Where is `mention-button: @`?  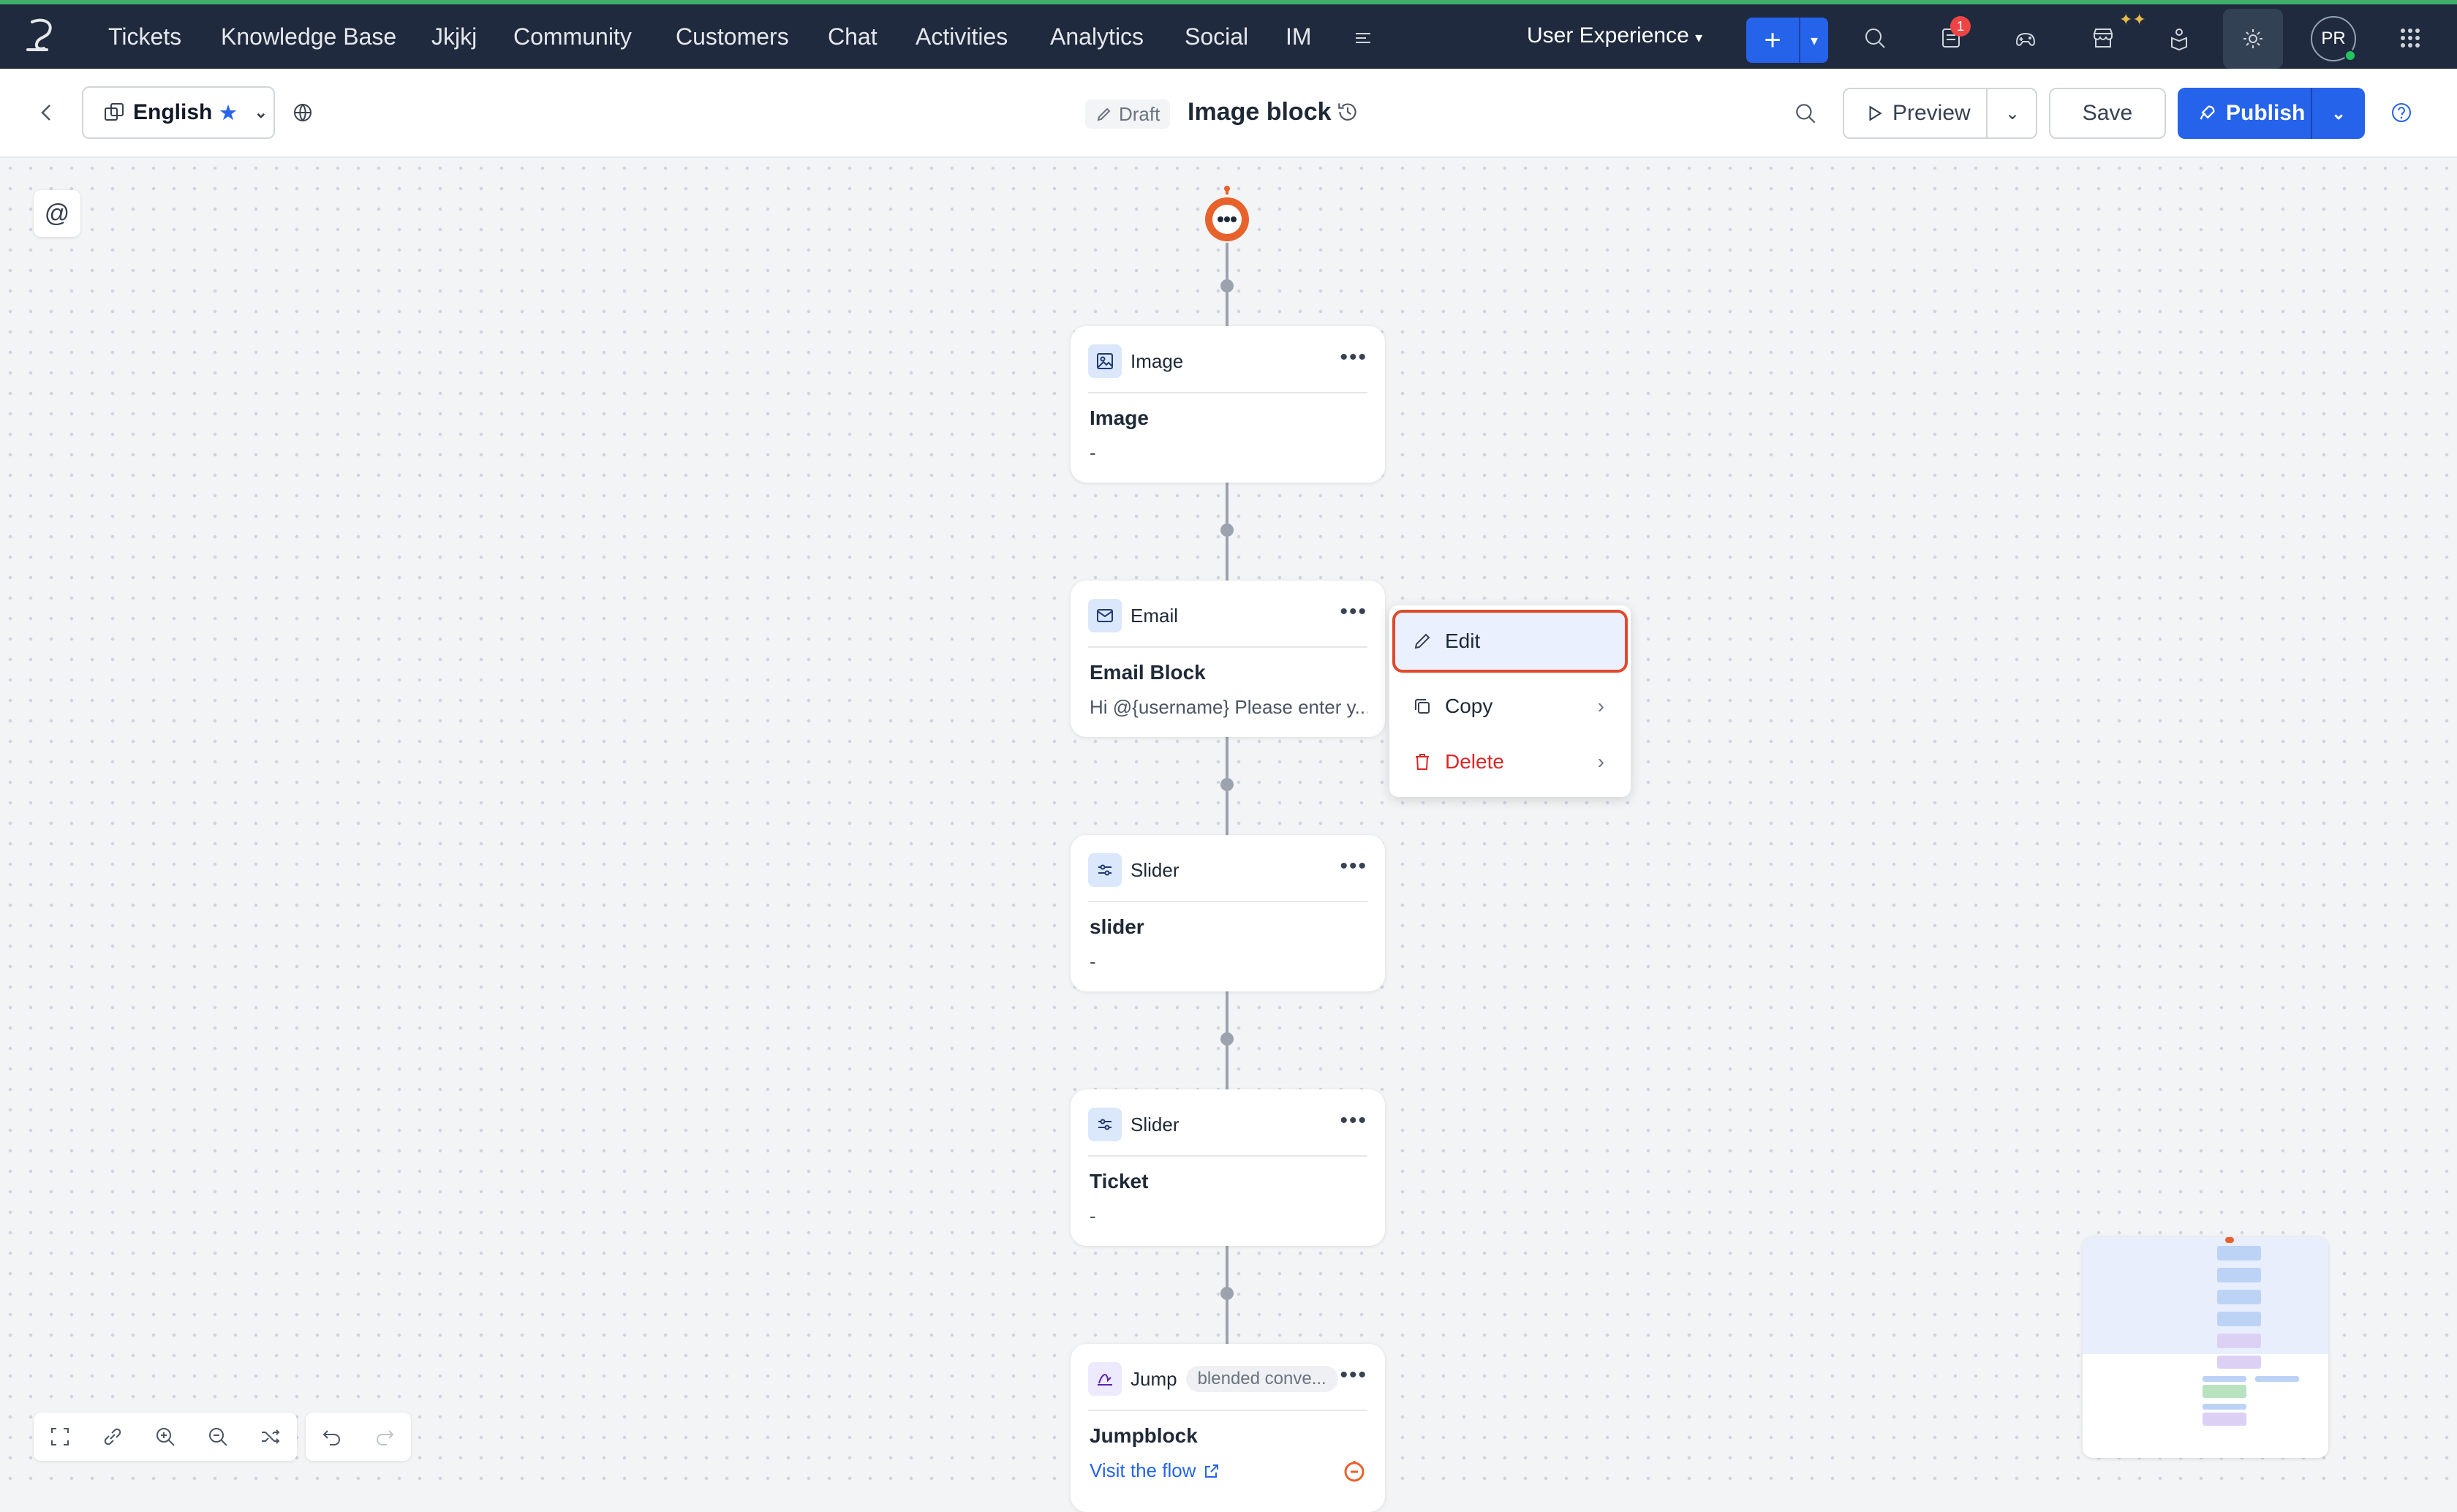
mention-button: @ is located at coordinates (57, 213).